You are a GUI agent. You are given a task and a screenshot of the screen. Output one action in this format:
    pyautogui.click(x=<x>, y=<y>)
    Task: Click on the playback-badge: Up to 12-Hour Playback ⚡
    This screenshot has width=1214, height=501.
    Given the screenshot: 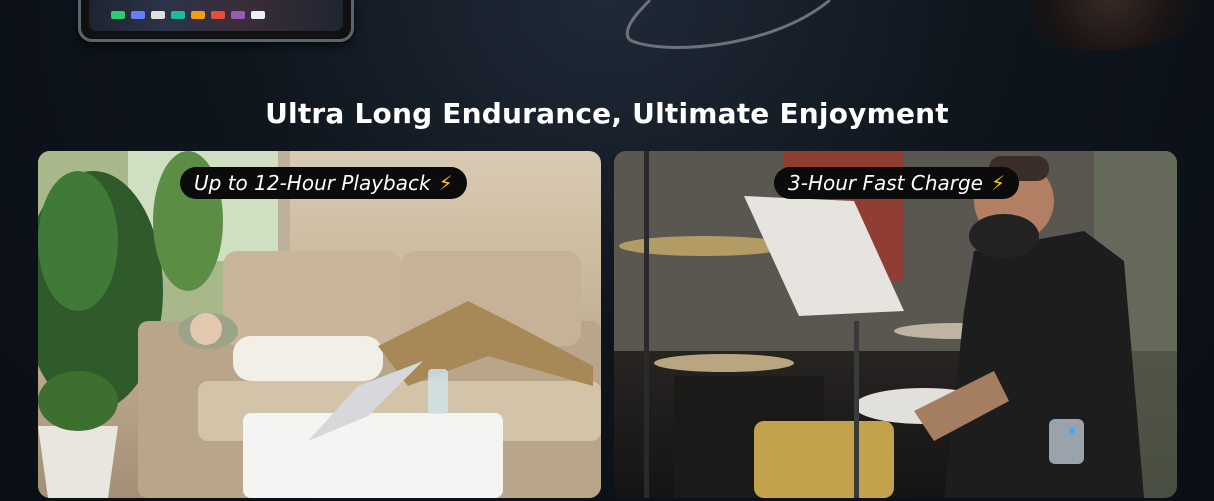 What is the action you would take?
    pyautogui.click(x=323, y=183)
    